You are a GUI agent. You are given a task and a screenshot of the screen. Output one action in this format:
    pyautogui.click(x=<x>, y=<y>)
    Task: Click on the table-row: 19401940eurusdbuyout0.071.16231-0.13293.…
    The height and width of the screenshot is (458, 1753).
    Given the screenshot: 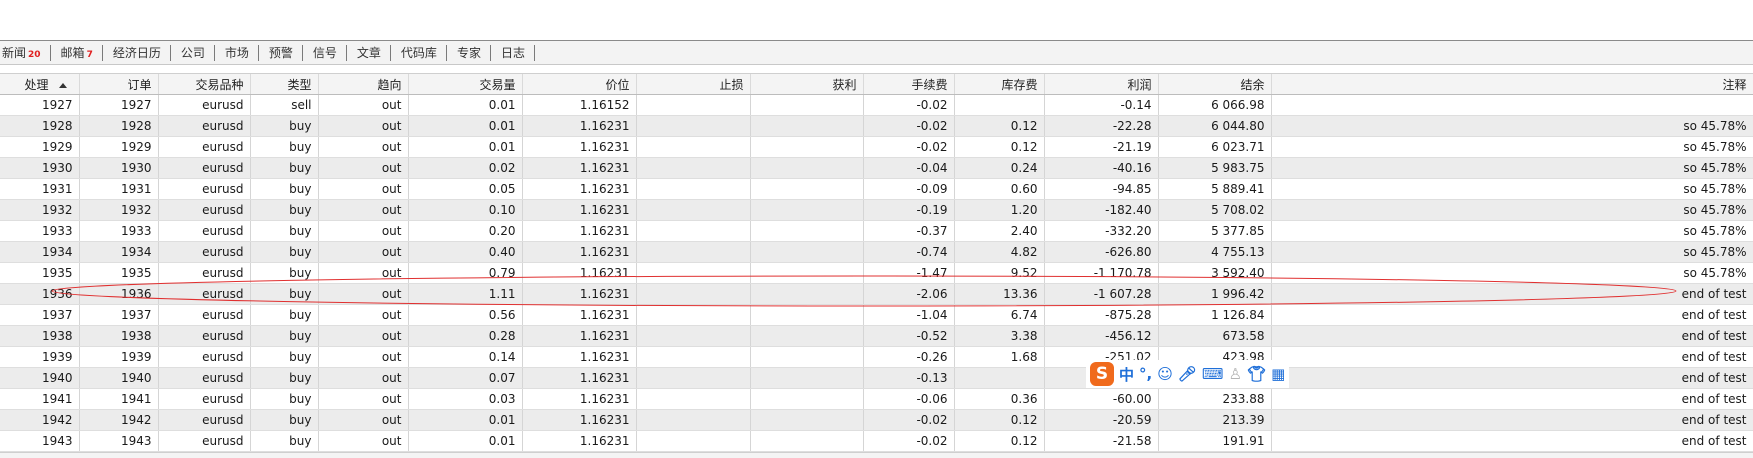 What is the action you would take?
    pyautogui.click(x=876, y=378)
    